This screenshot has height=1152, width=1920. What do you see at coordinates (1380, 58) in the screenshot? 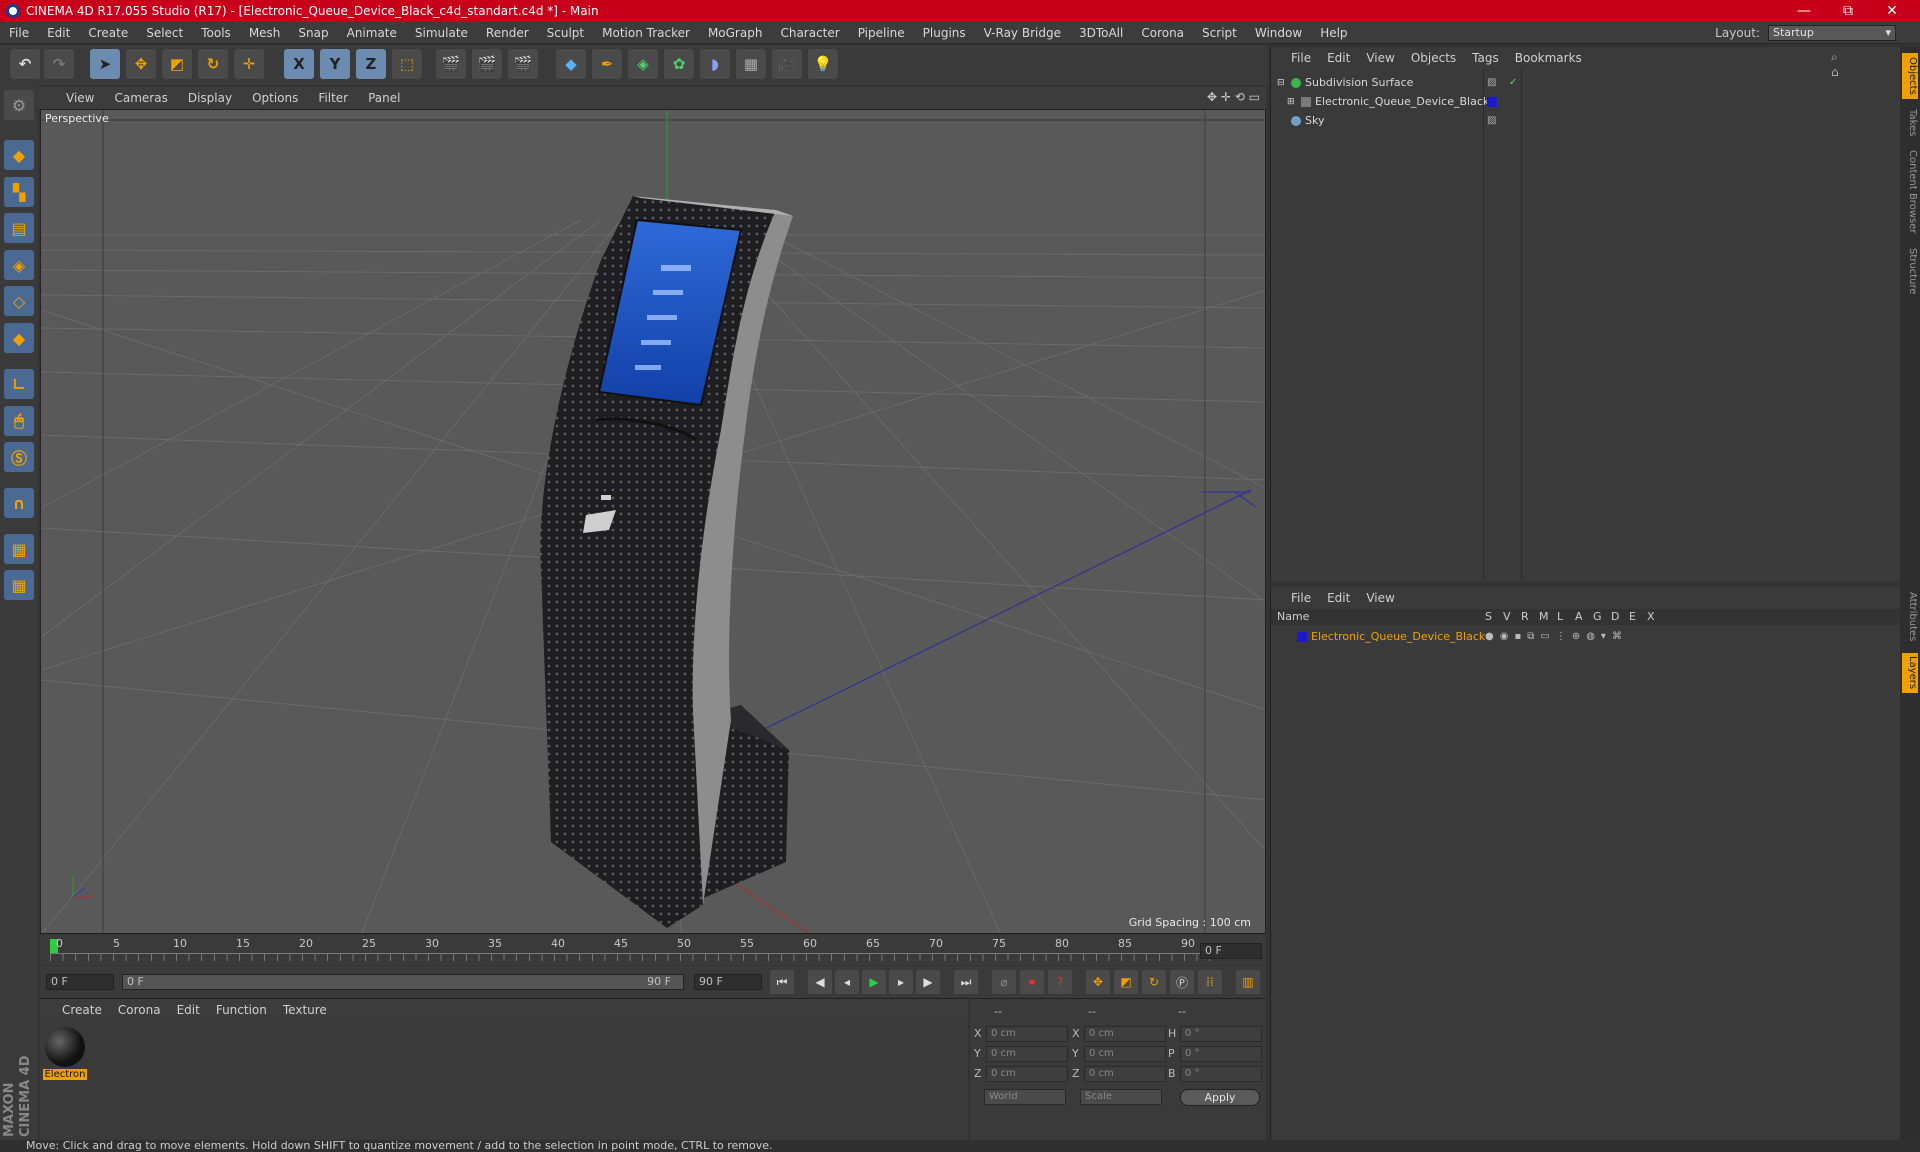
I see `om-menu-view: View` at bounding box center [1380, 58].